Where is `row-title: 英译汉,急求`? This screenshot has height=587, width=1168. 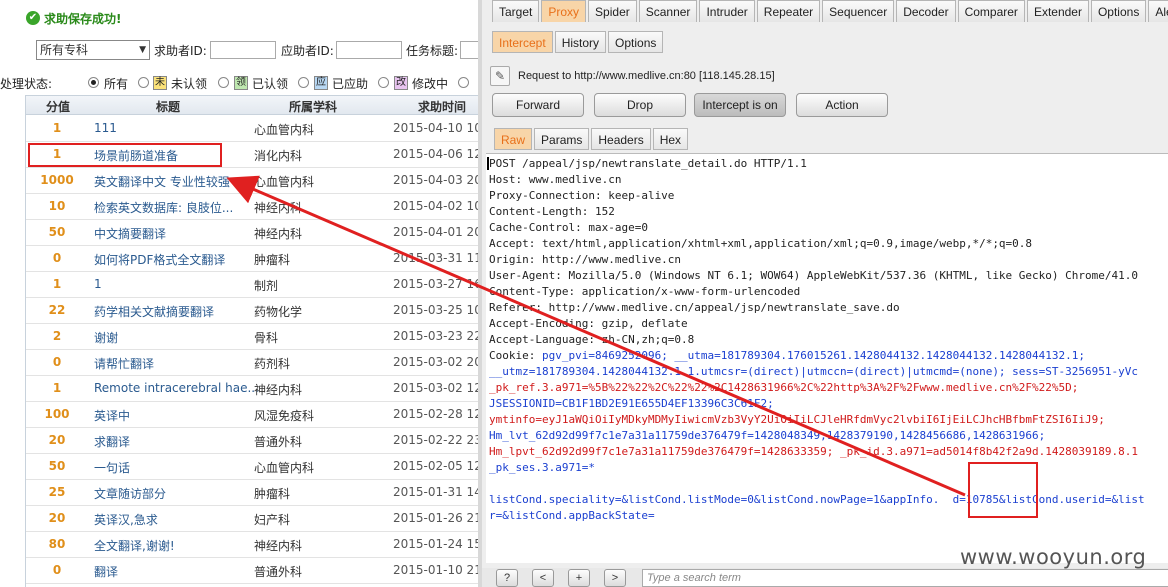
row-title: 英译汉,急求 is located at coordinates (126, 519).